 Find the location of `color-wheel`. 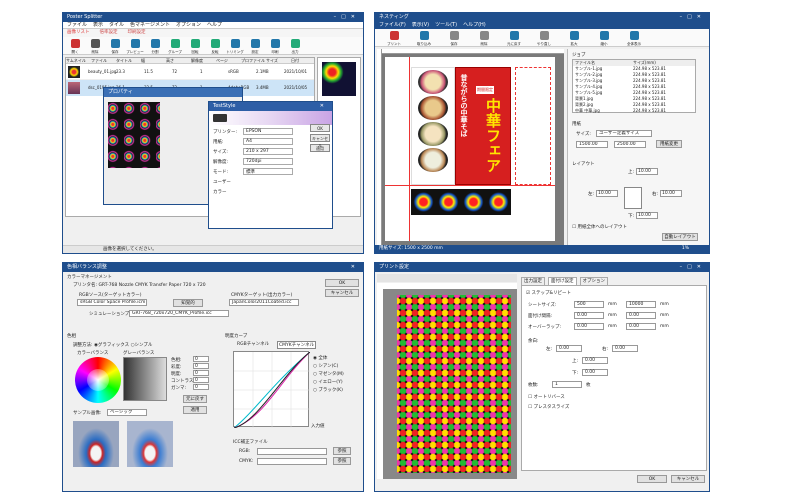

color-wheel is located at coordinates (98, 380).